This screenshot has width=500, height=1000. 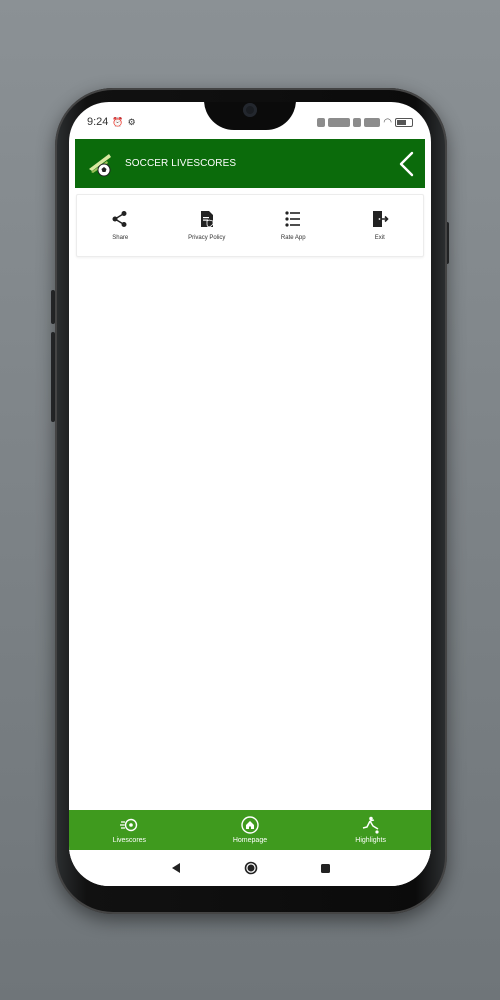 I want to click on privacy-policy-button: Privacy Policy, so click(x=207, y=225).